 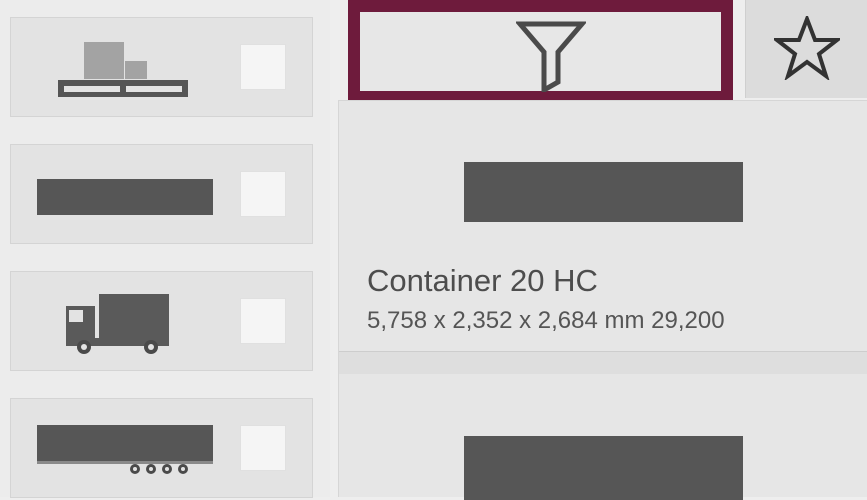 I want to click on category-item-pallet, so click(x=161, y=67).